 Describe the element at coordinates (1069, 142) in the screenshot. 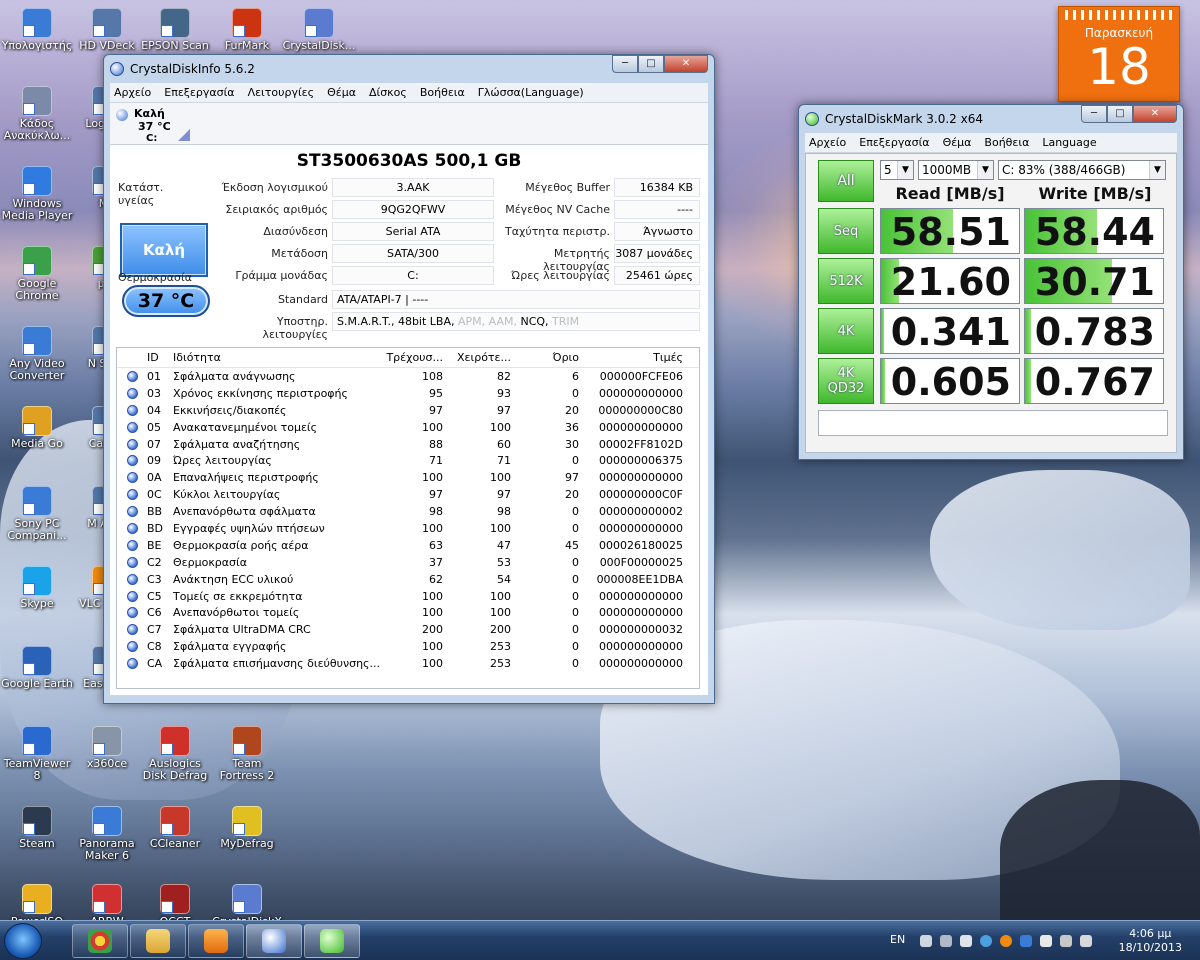

I see `menu-item-4: Language` at that location.